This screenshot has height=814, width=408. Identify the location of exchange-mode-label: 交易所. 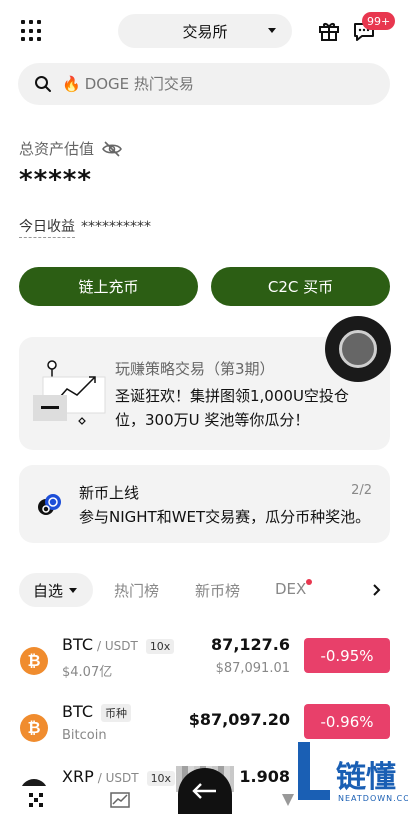
(205, 31).